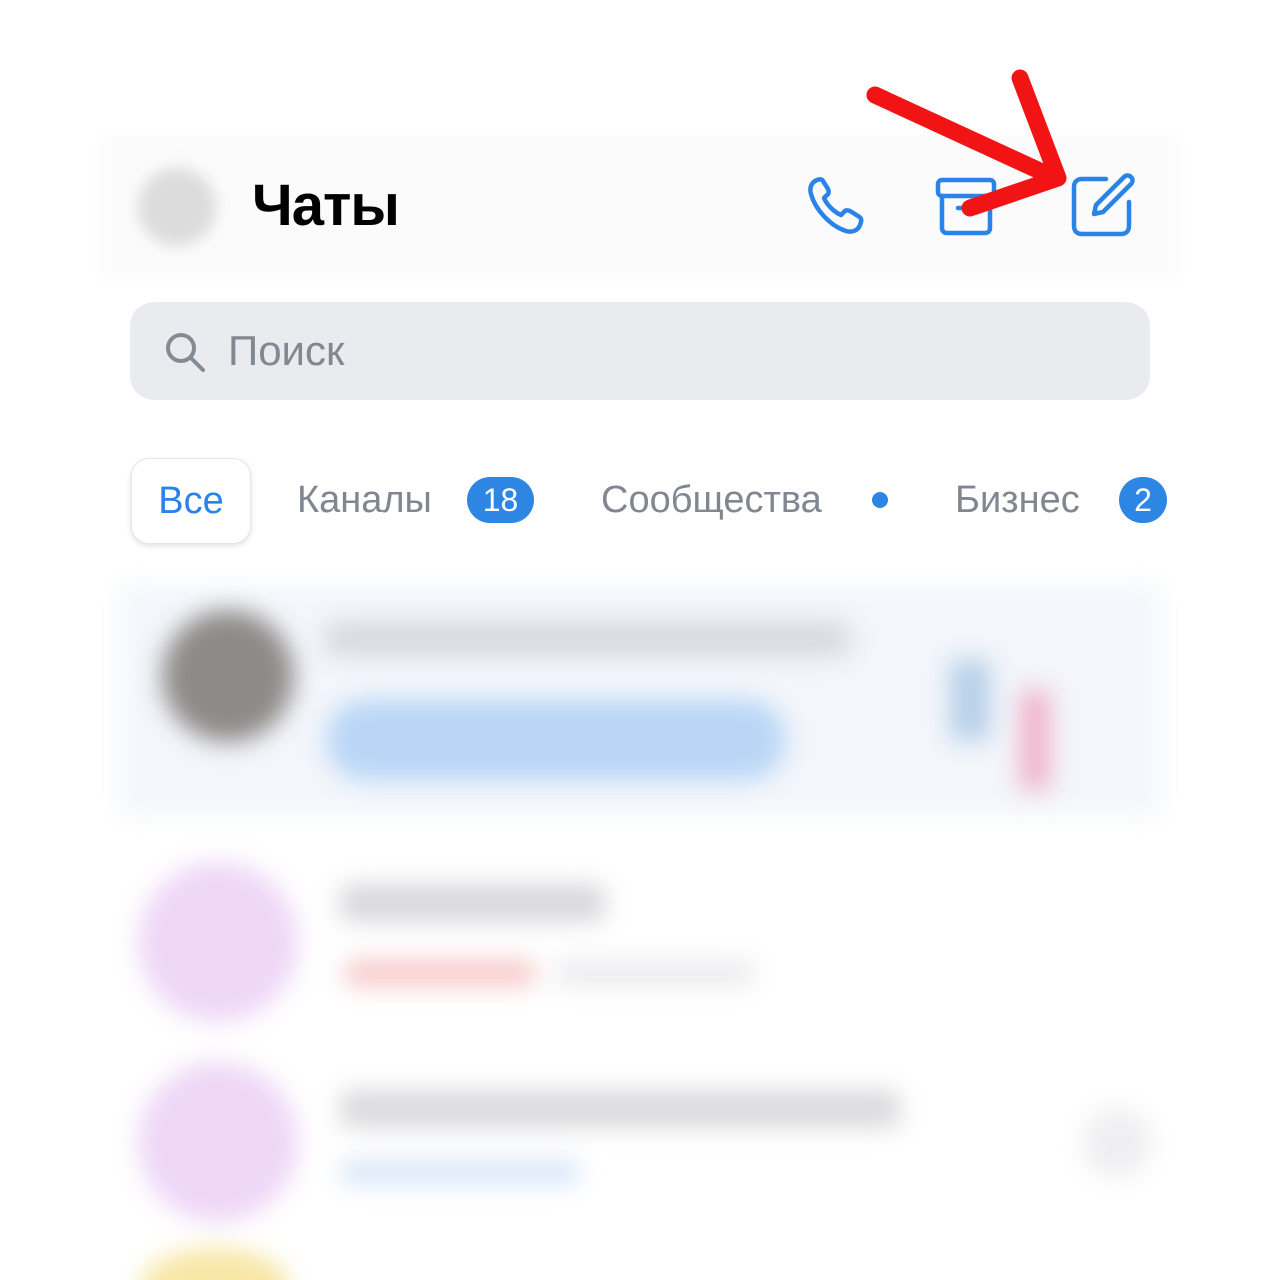 This screenshot has width=1280, height=1280. I want to click on tab-communities: Сообщества, so click(711, 500).